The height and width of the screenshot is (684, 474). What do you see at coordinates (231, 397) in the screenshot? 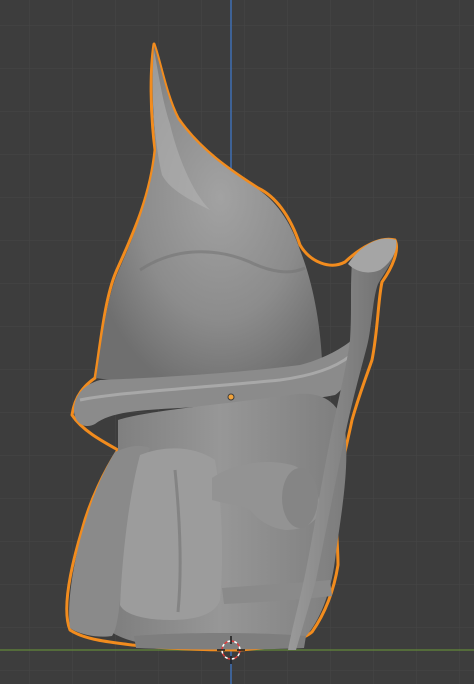
I see `object-origin-point` at bounding box center [231, 397].